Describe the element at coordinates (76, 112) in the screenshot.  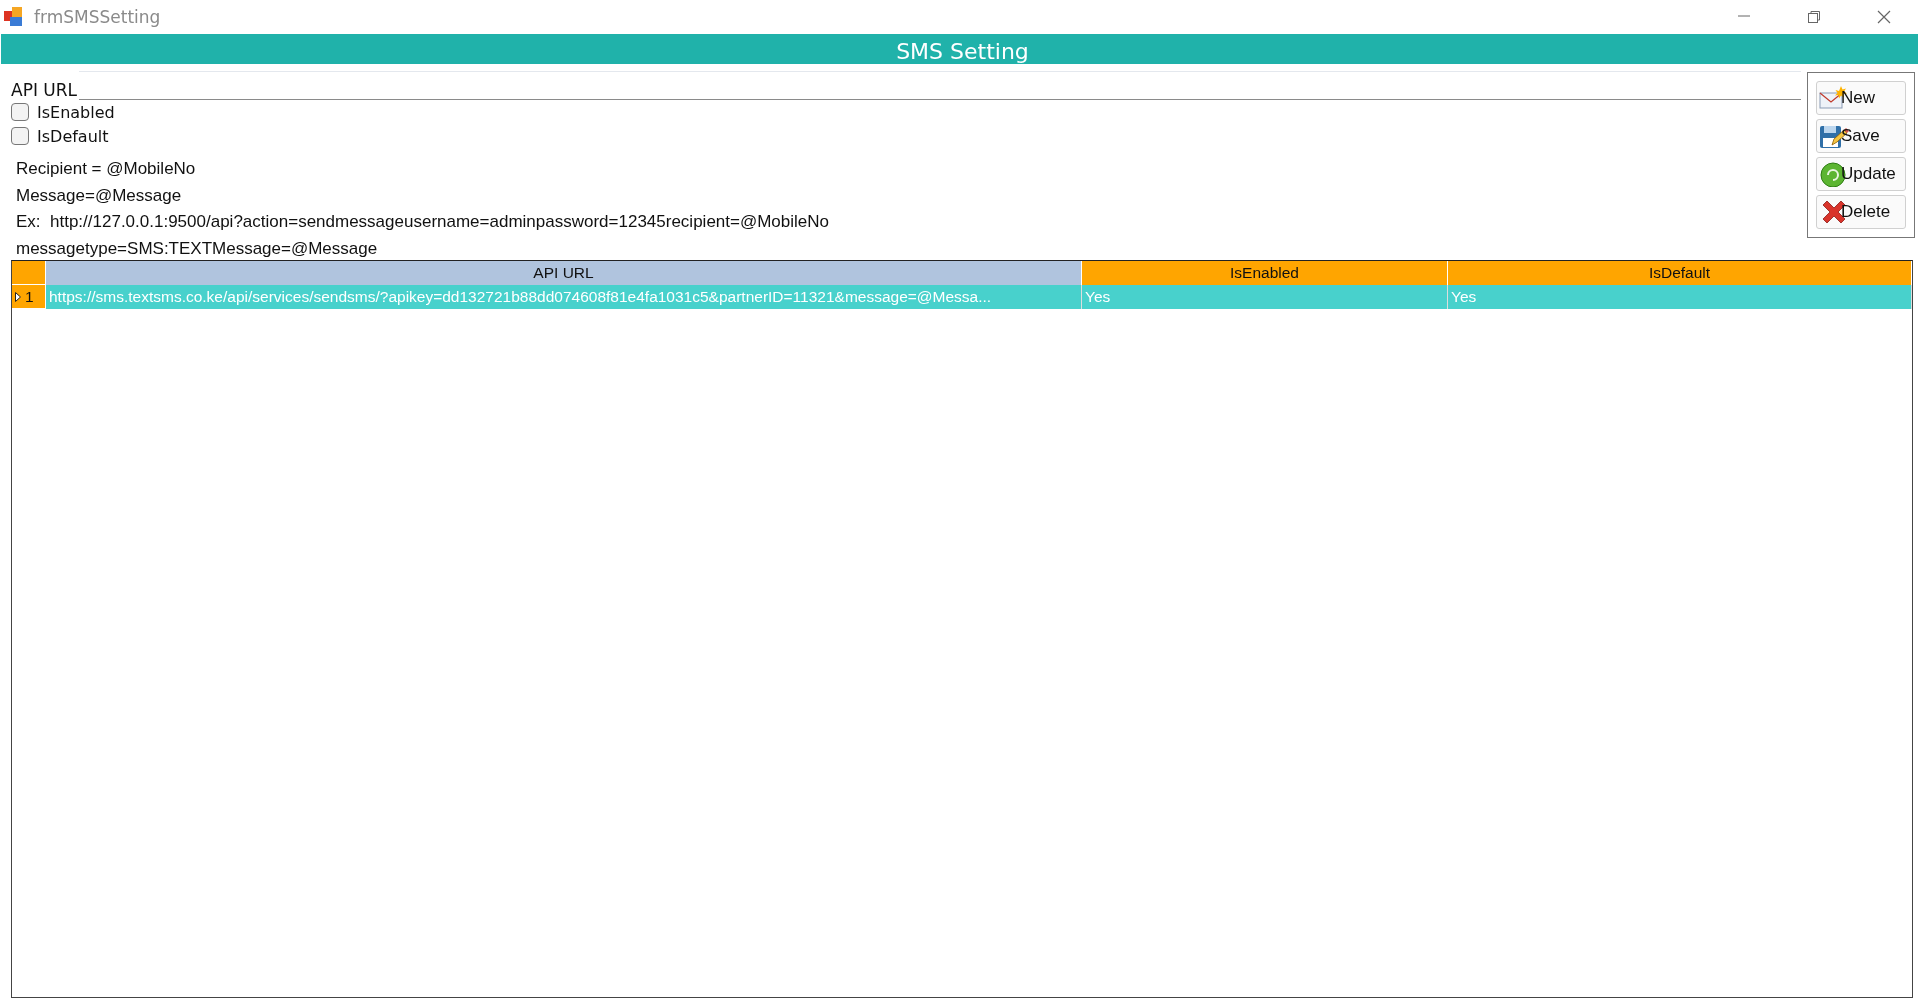
I see `checkbox-label: IsEnabled` at that location.